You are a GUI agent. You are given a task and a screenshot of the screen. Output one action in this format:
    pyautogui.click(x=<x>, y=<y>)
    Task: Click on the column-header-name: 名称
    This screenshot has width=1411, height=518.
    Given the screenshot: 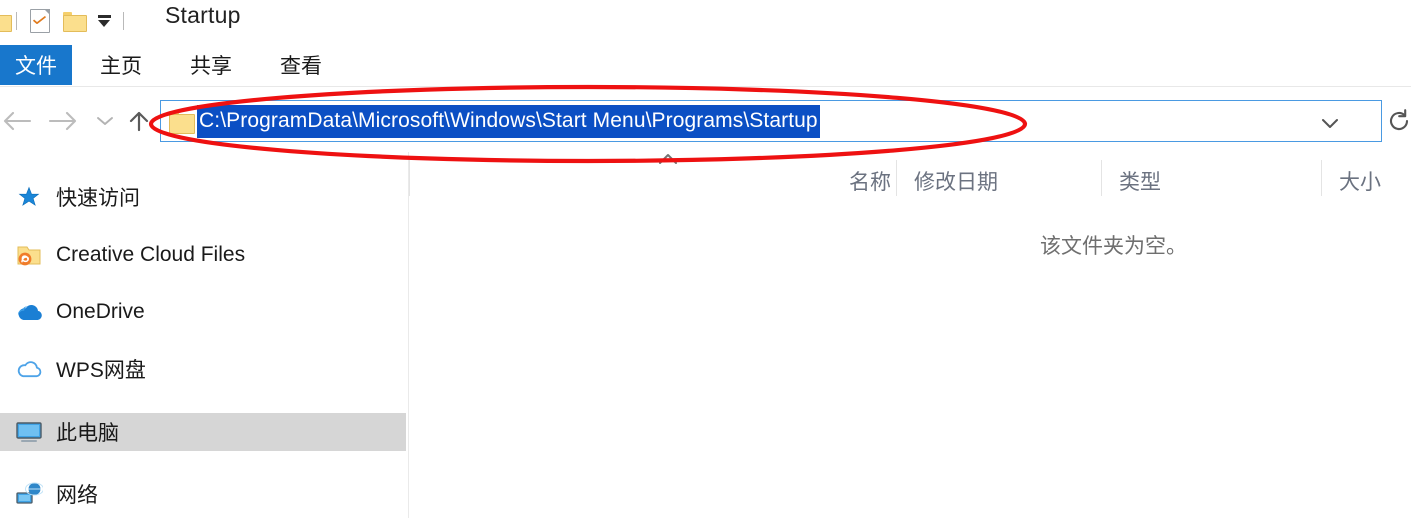 What is the action you would take?
    pyautogui.click(x=870, y=181)
    